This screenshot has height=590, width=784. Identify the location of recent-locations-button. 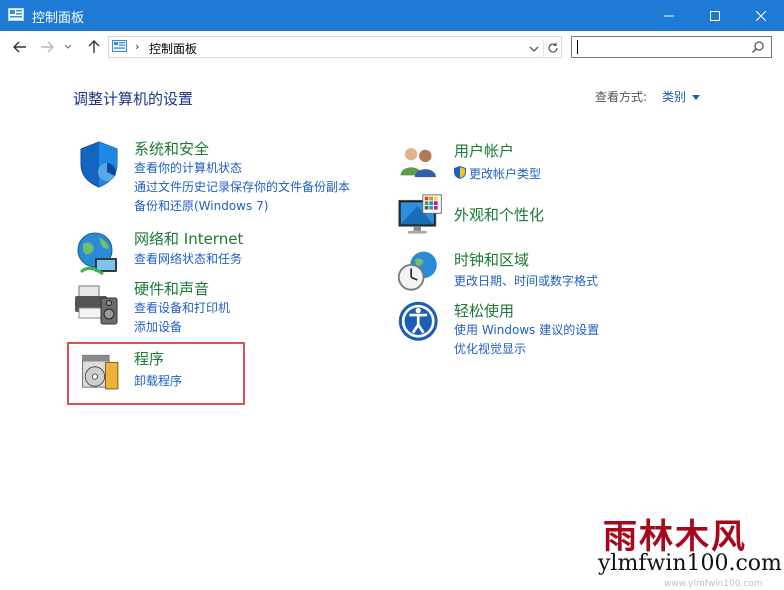
(68, 47).